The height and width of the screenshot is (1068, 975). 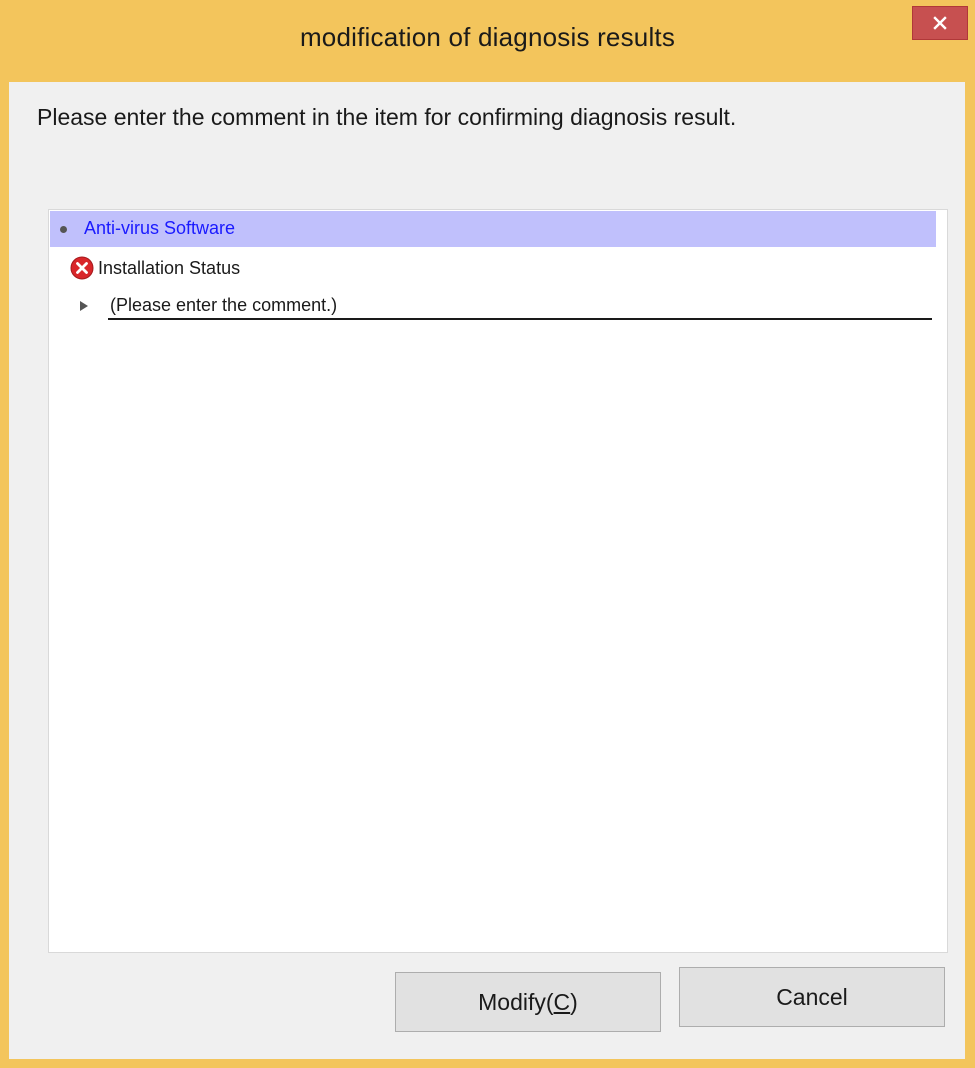 I want to click on list-item-diagnosis: Installation Status, so click(x=493, y=268).